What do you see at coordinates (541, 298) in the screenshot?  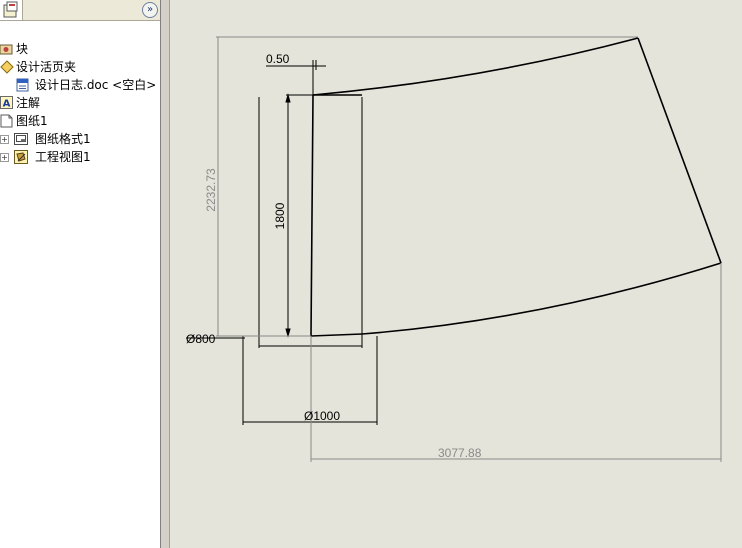 I see `bottom-arc` at bounding box center [541, 298].